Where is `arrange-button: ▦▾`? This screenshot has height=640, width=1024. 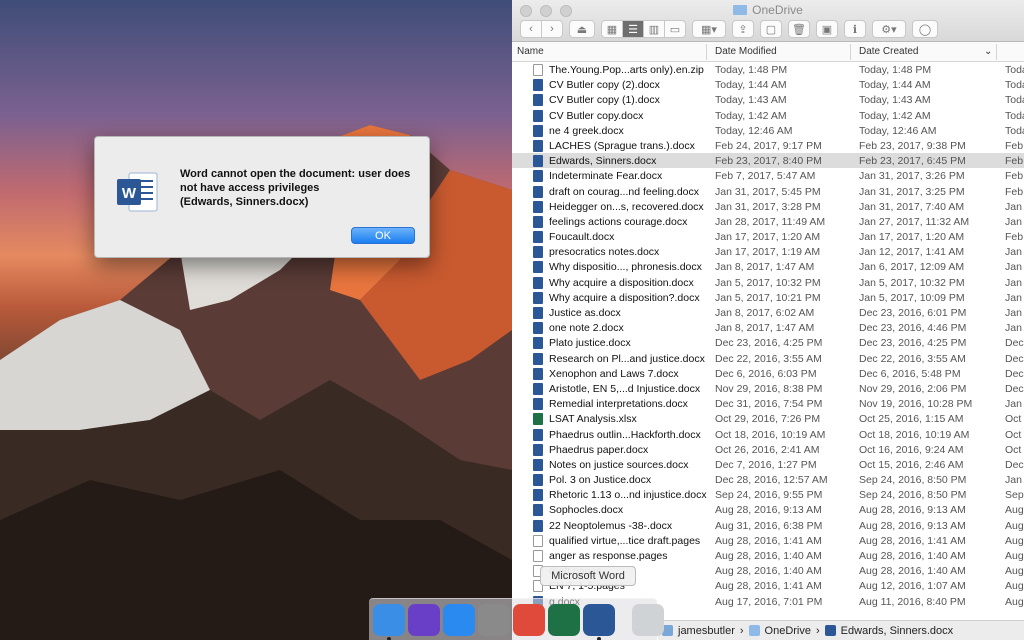
arrange-button: ▦▾ is located at coordinates (709, 29).